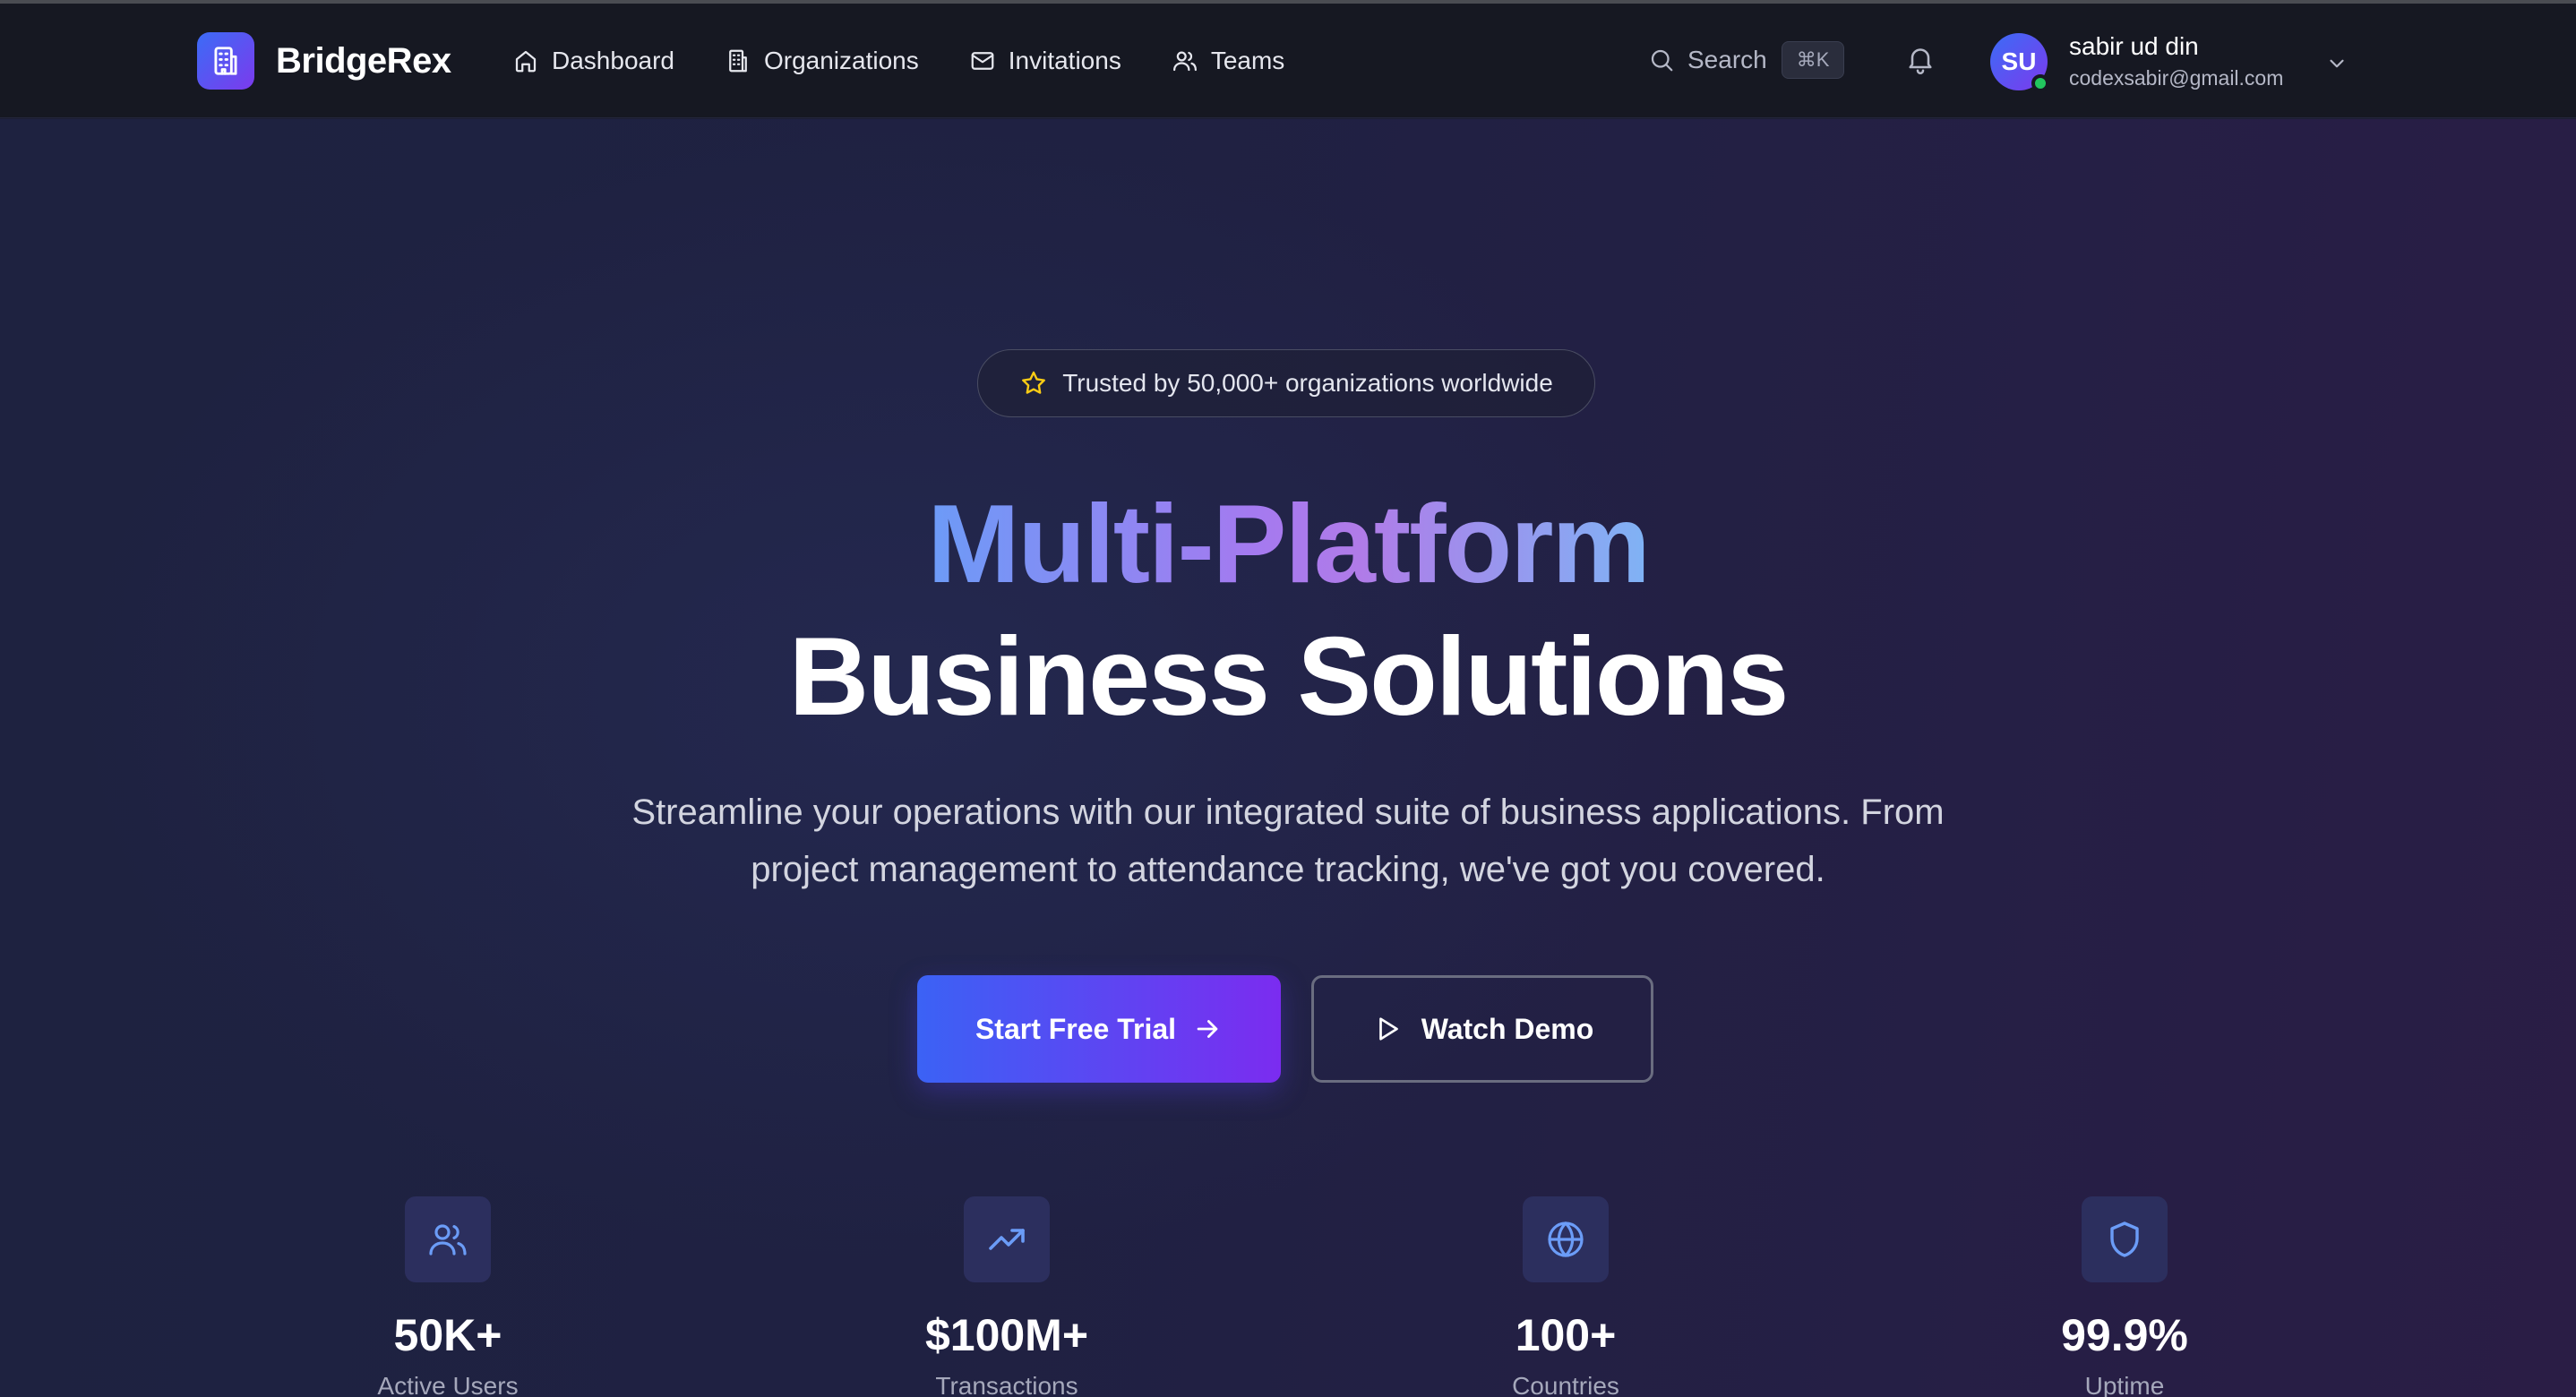  I want to click on building-icon, so click(738, 61).